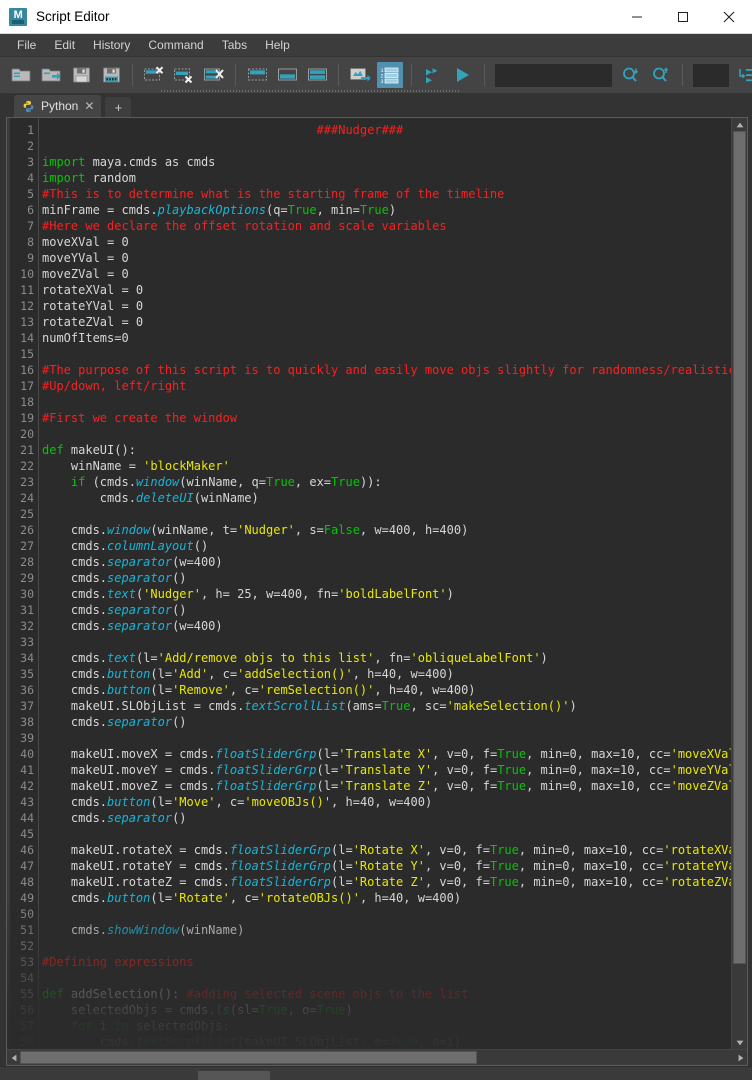  What do you see at coordinates (184, 75) in the screenshot?
I see `clear-input-icon` at bounding box center [184, 75].